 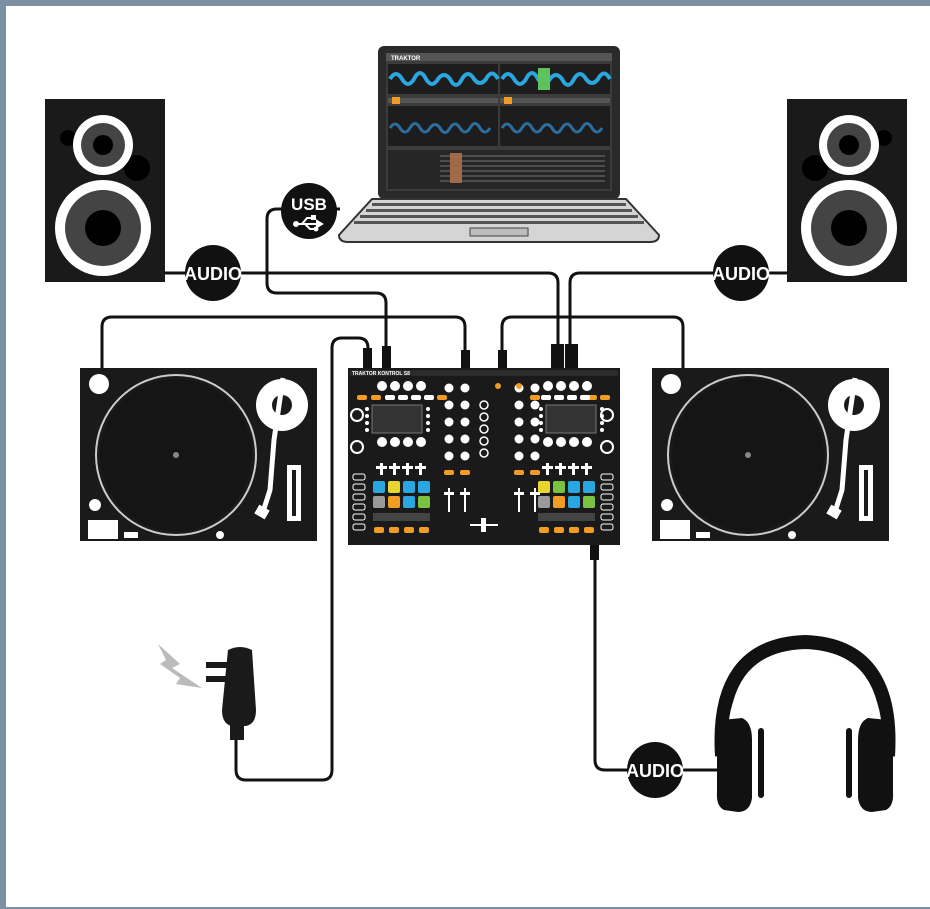 What do you see at coordinates (198, 454) in the screenshot?
I see `turntable-left` at bounding box center [198, 454].